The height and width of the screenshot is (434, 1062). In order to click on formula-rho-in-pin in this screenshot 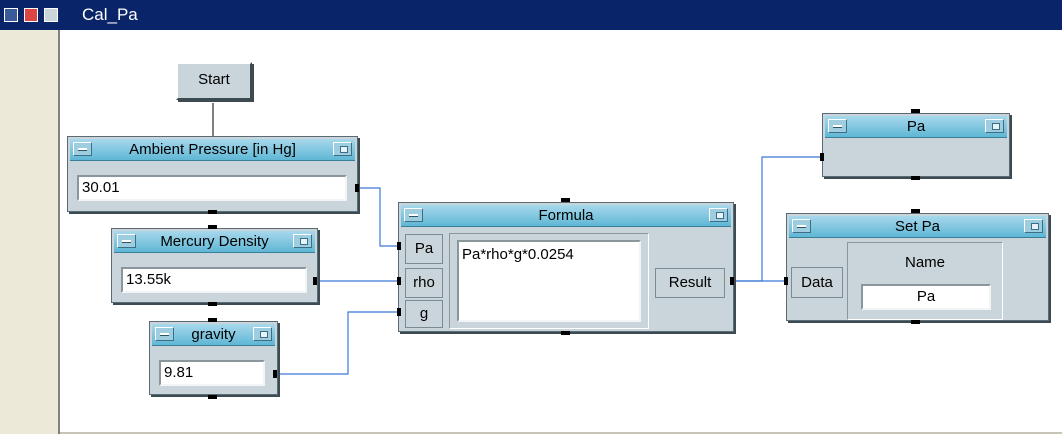, I will do `click(399, 281)`.